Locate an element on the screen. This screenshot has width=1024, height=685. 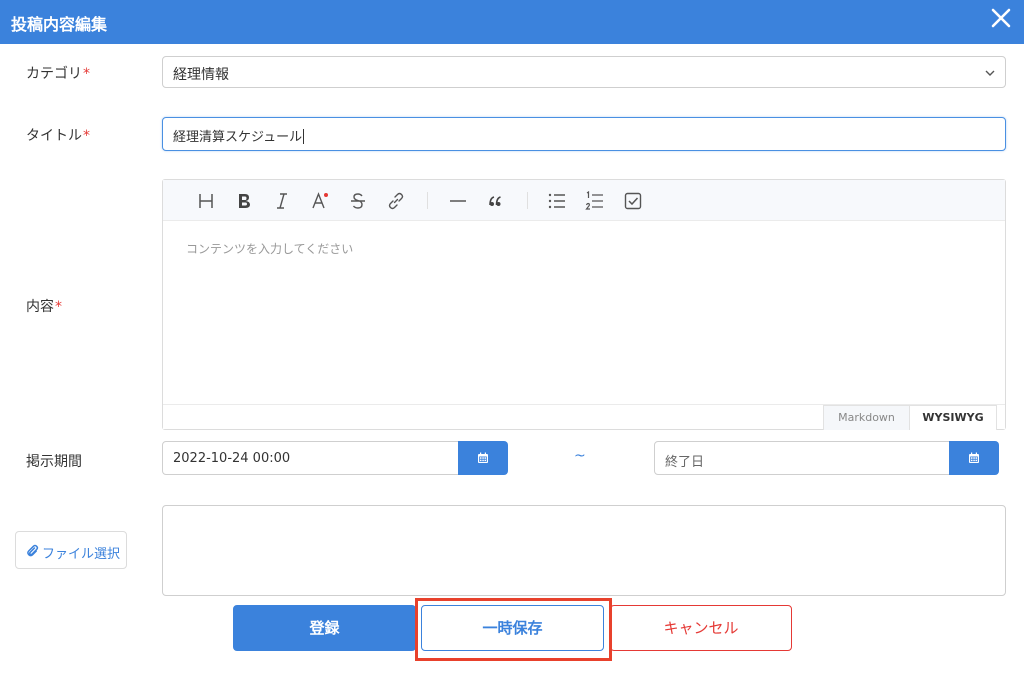
title-label: タイトル* is located at coordinates (58, 135).